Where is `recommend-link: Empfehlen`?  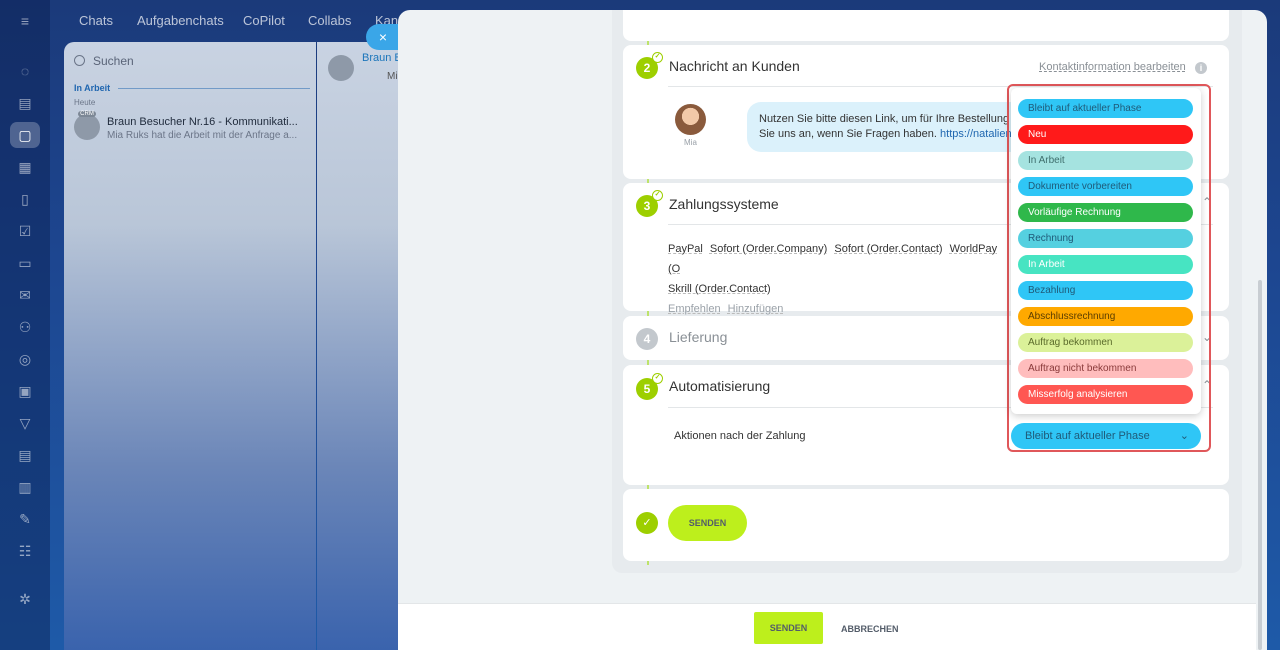
recommend-link: Empfehlen is located at coordinates (694, 309).